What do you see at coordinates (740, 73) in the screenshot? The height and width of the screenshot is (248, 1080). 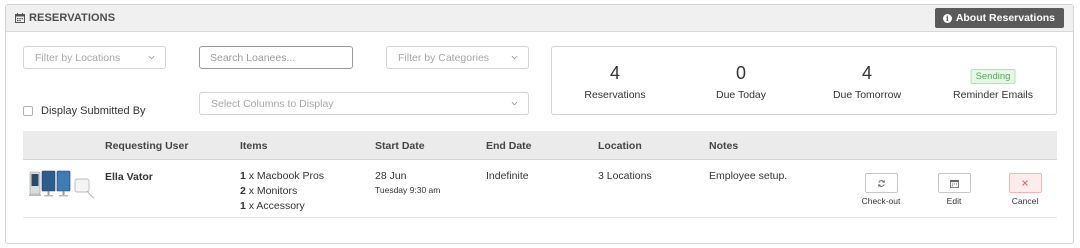 I see `stat-value: 0` at bounding box center [740, 73].